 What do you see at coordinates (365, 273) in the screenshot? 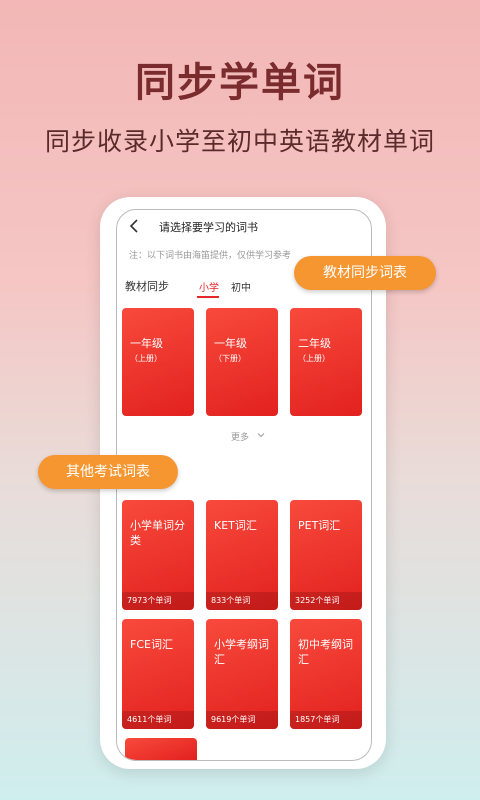
I see `callout-textbook-list: 教材同步词表` at bounding box center [365, 273].